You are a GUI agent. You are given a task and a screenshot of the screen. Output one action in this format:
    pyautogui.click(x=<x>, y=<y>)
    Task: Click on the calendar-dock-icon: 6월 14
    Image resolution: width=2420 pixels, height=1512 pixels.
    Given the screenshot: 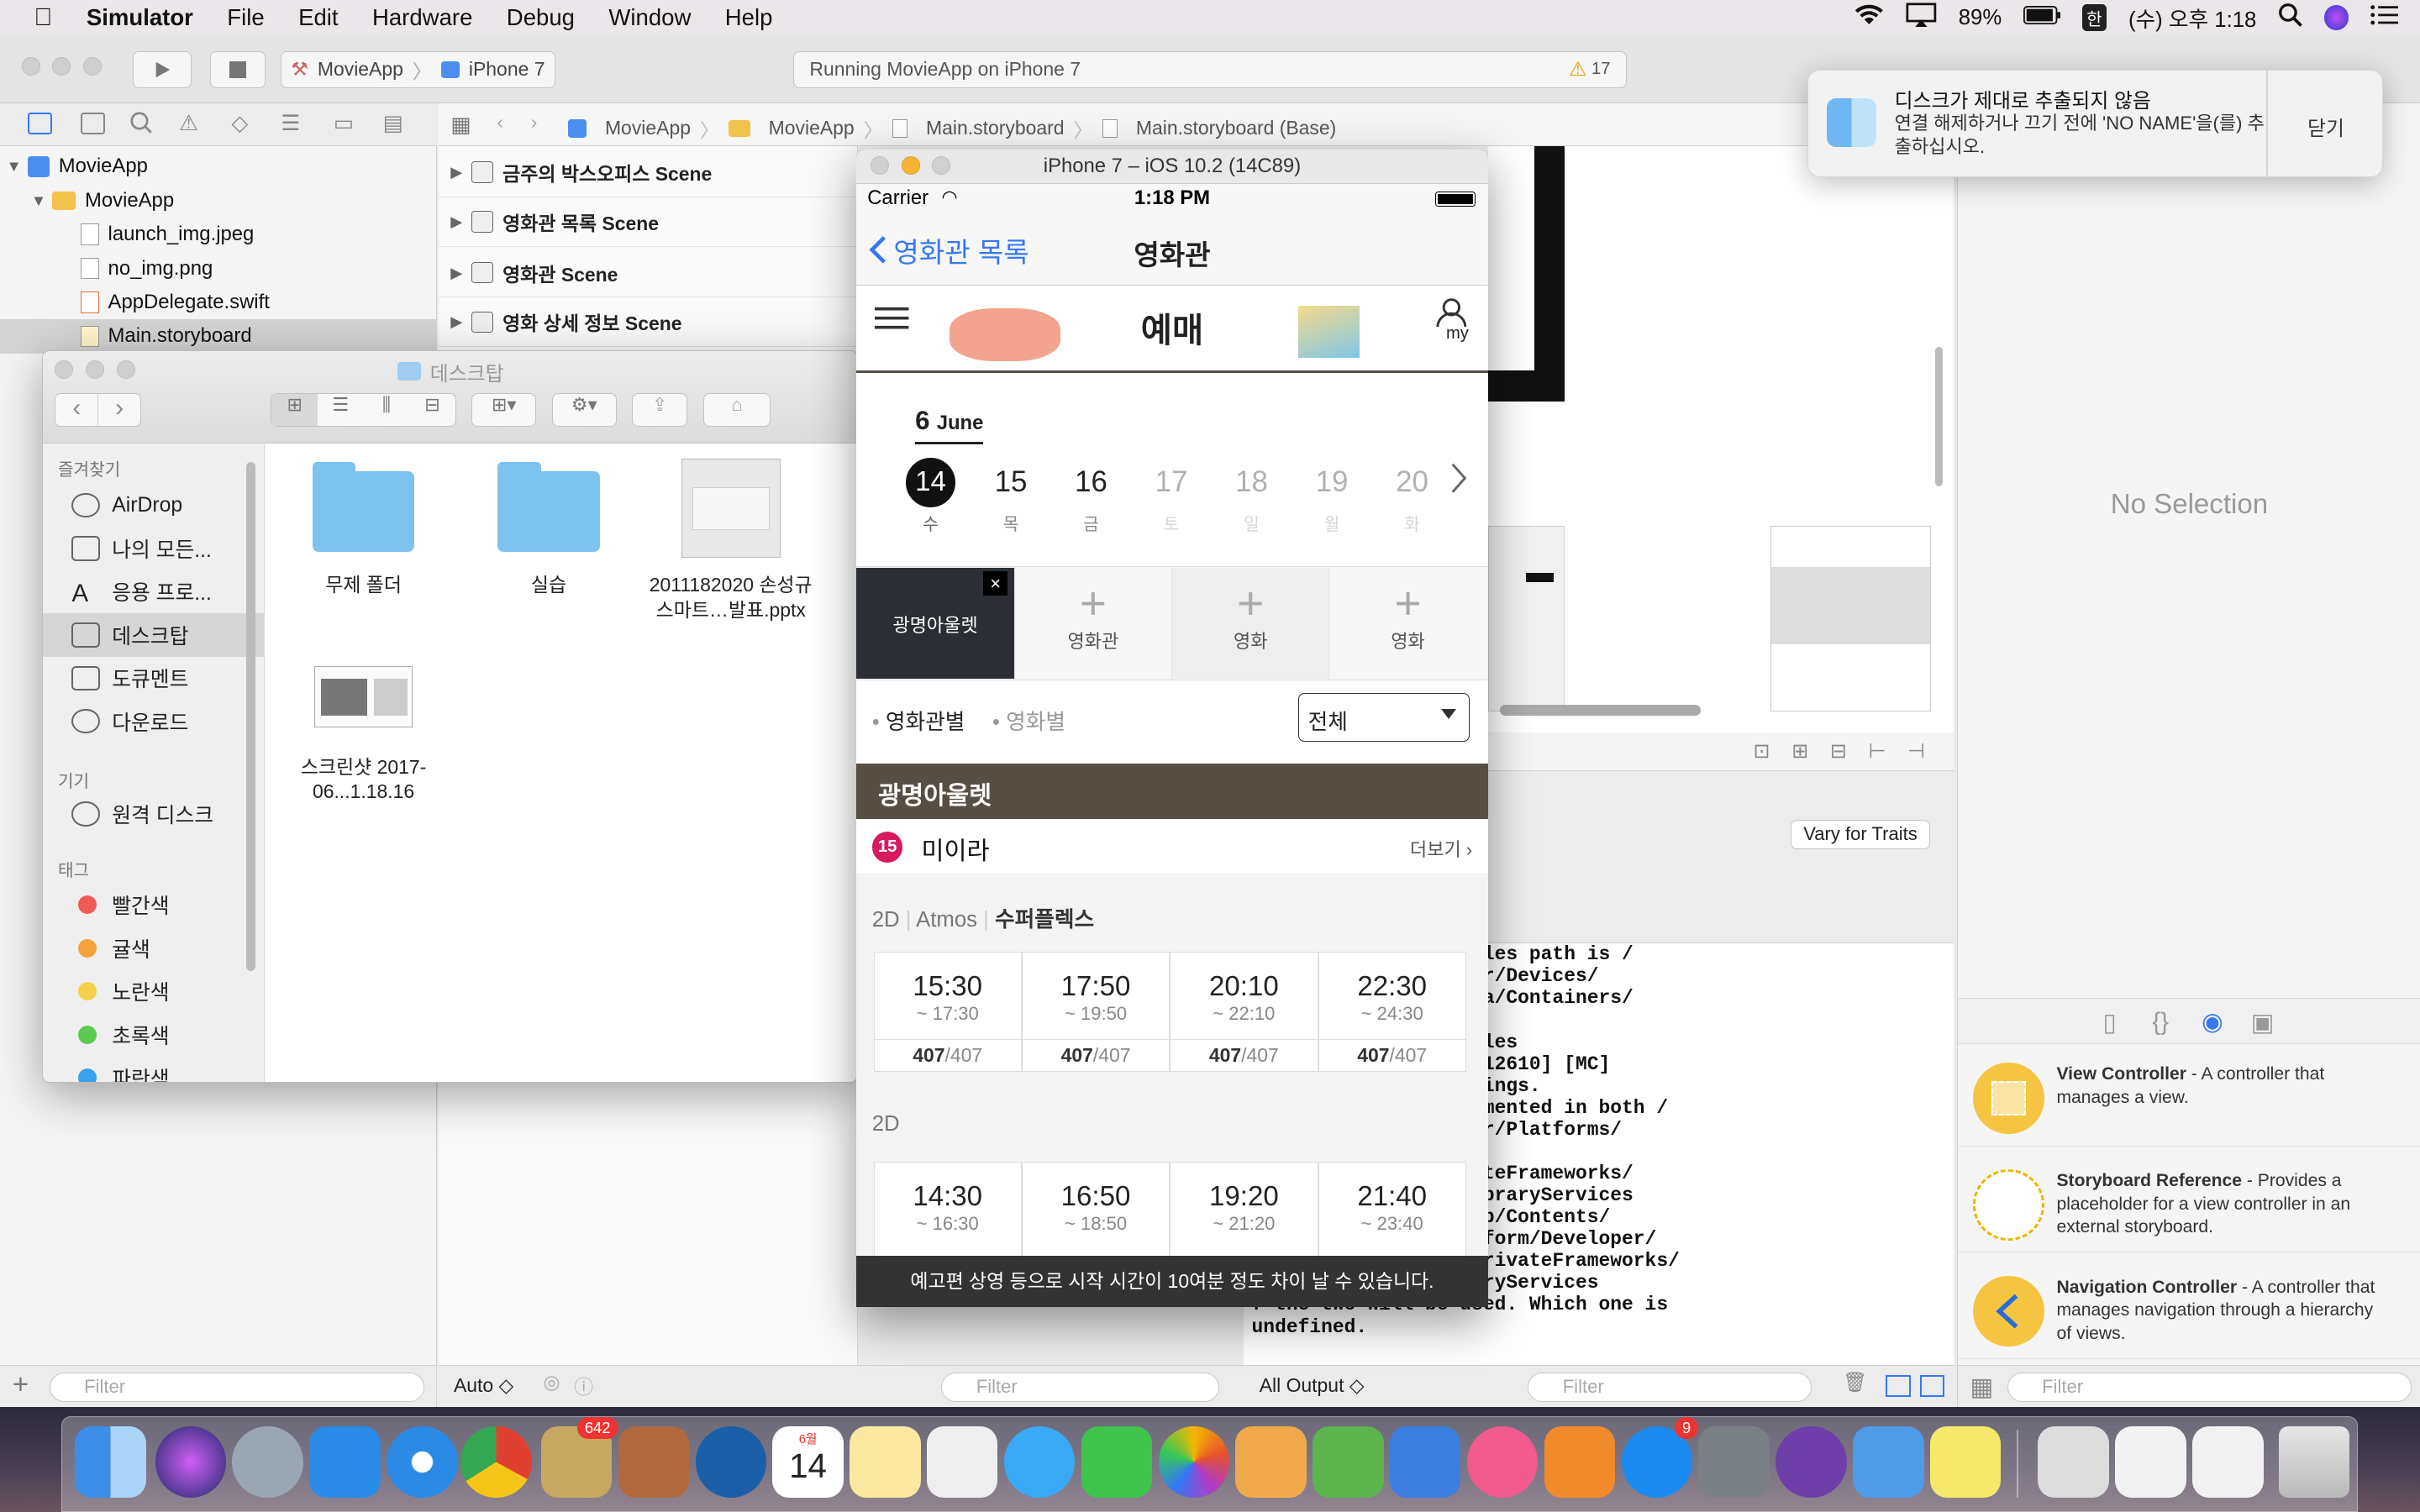 What is the action you would take?
    pyautogui.click(x=808, y=1462)
    